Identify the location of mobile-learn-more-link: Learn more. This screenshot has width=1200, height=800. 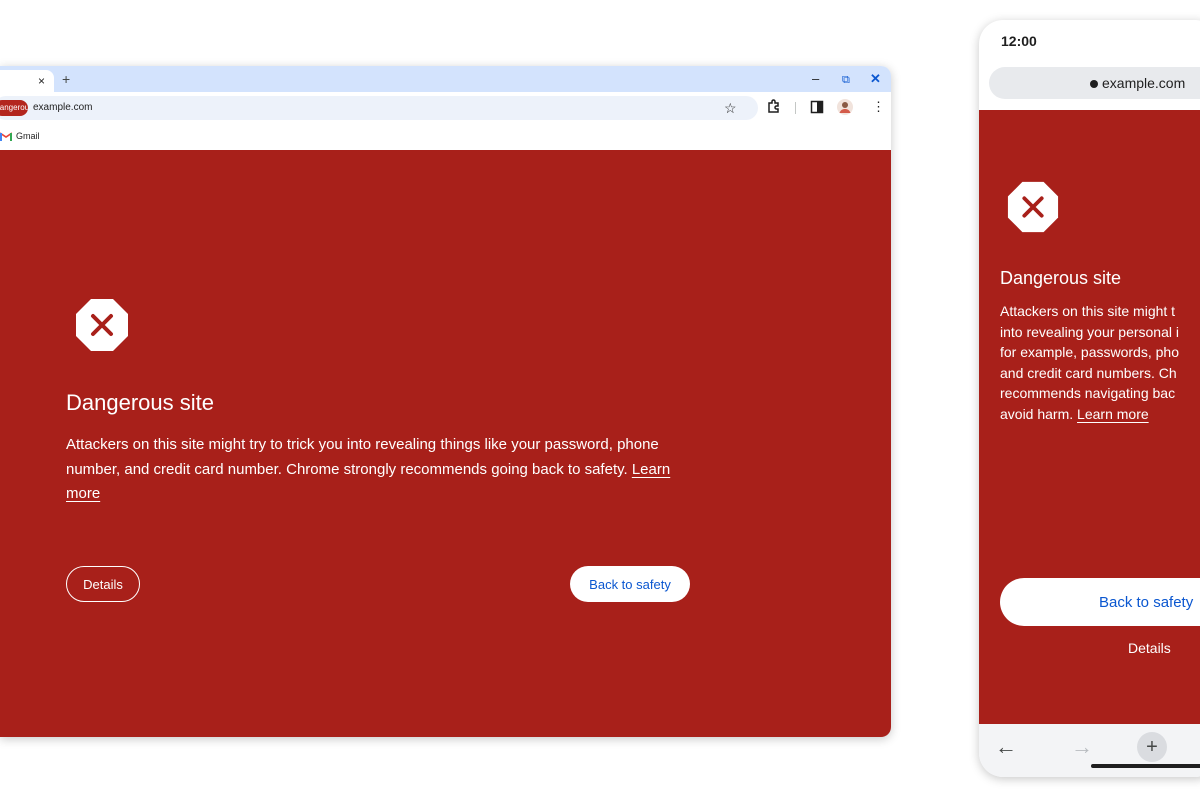
(1113, 414).